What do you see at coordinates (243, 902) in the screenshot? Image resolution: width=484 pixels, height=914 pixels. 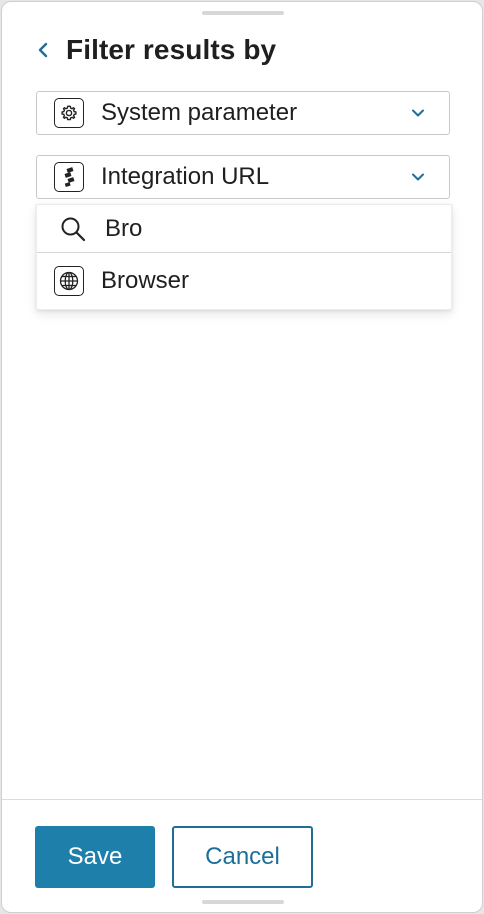 I see `drag-handle-bottom` at bounding box center [243, 902].